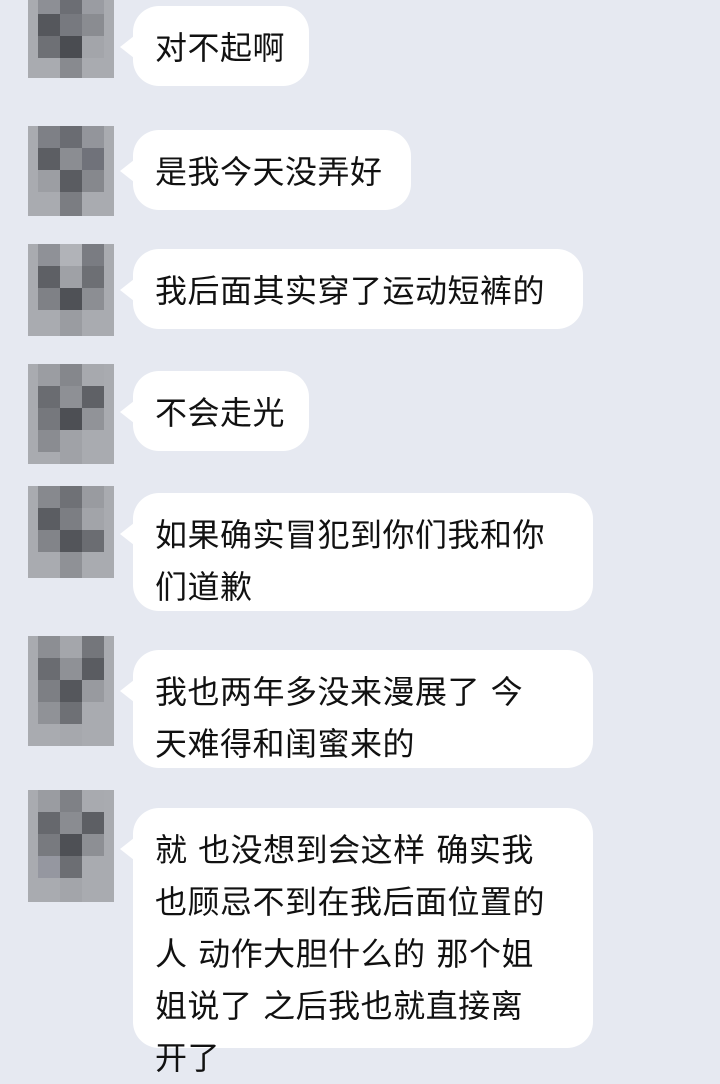  I want to click on message-bubble: 我后面其实穿了运动短裤的, so click(351, 289).